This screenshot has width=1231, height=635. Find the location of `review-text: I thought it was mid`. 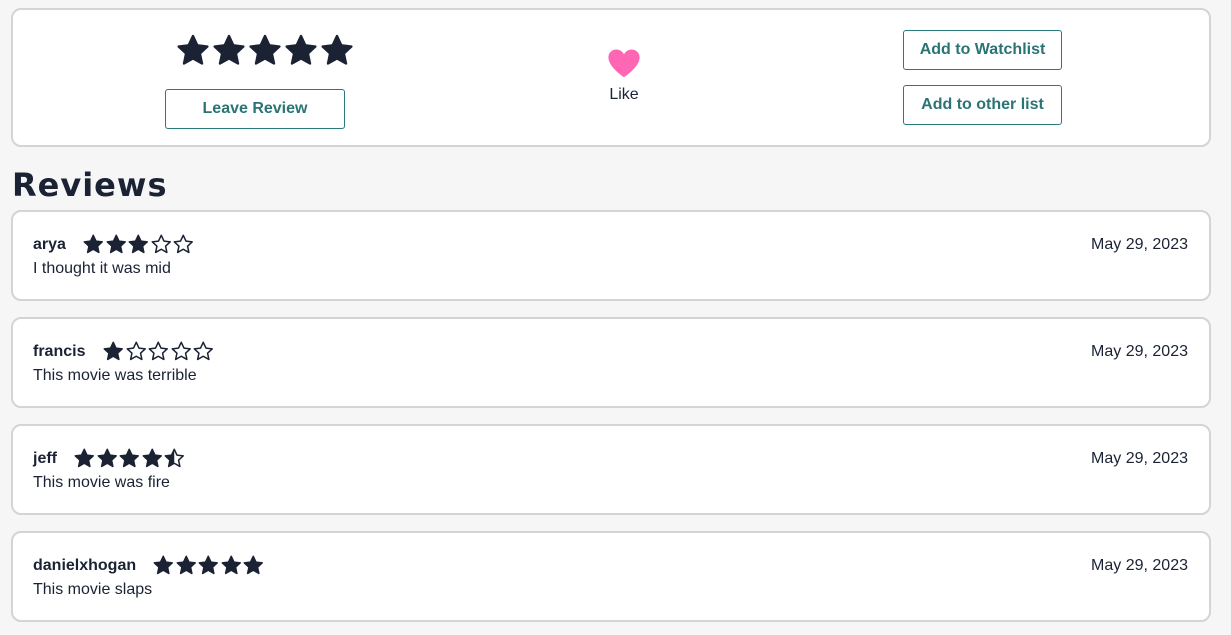

review-text: I thought it was mid is located at coordinates (102, 268).